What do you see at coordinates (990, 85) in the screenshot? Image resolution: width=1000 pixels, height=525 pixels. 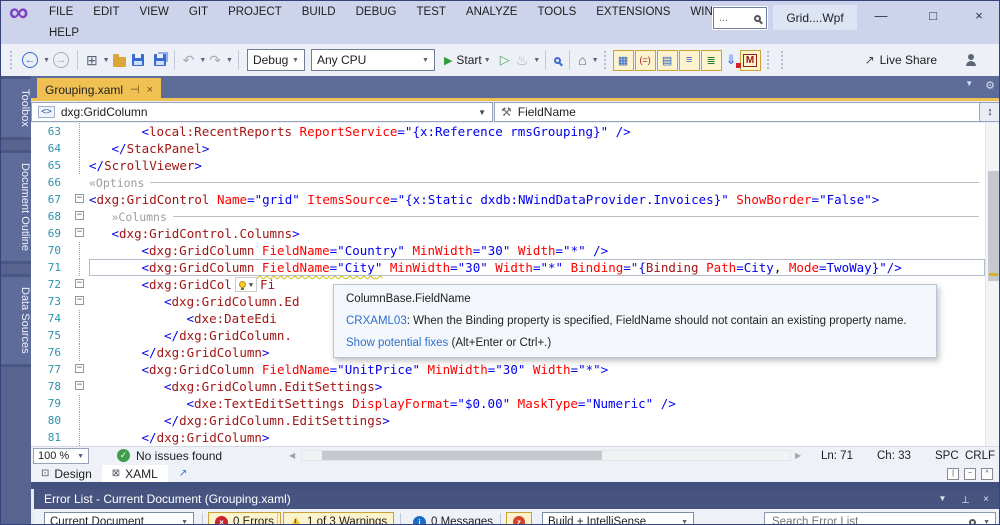 I see `gear-icon: ⚙` at bounding box center [990, 85].